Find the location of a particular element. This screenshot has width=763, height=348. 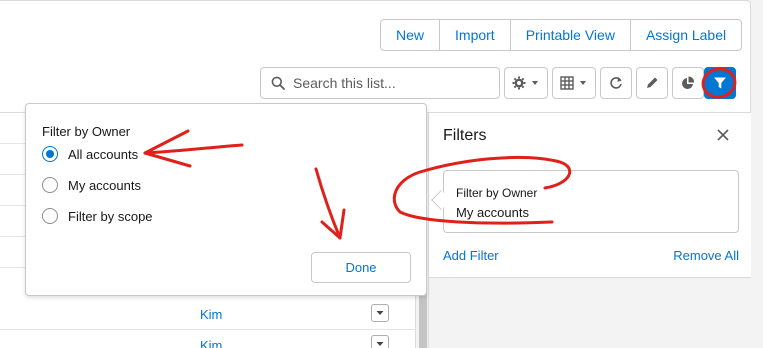

radio-filter-by-scope: Filter by scope is located at coordinates (97, 216).